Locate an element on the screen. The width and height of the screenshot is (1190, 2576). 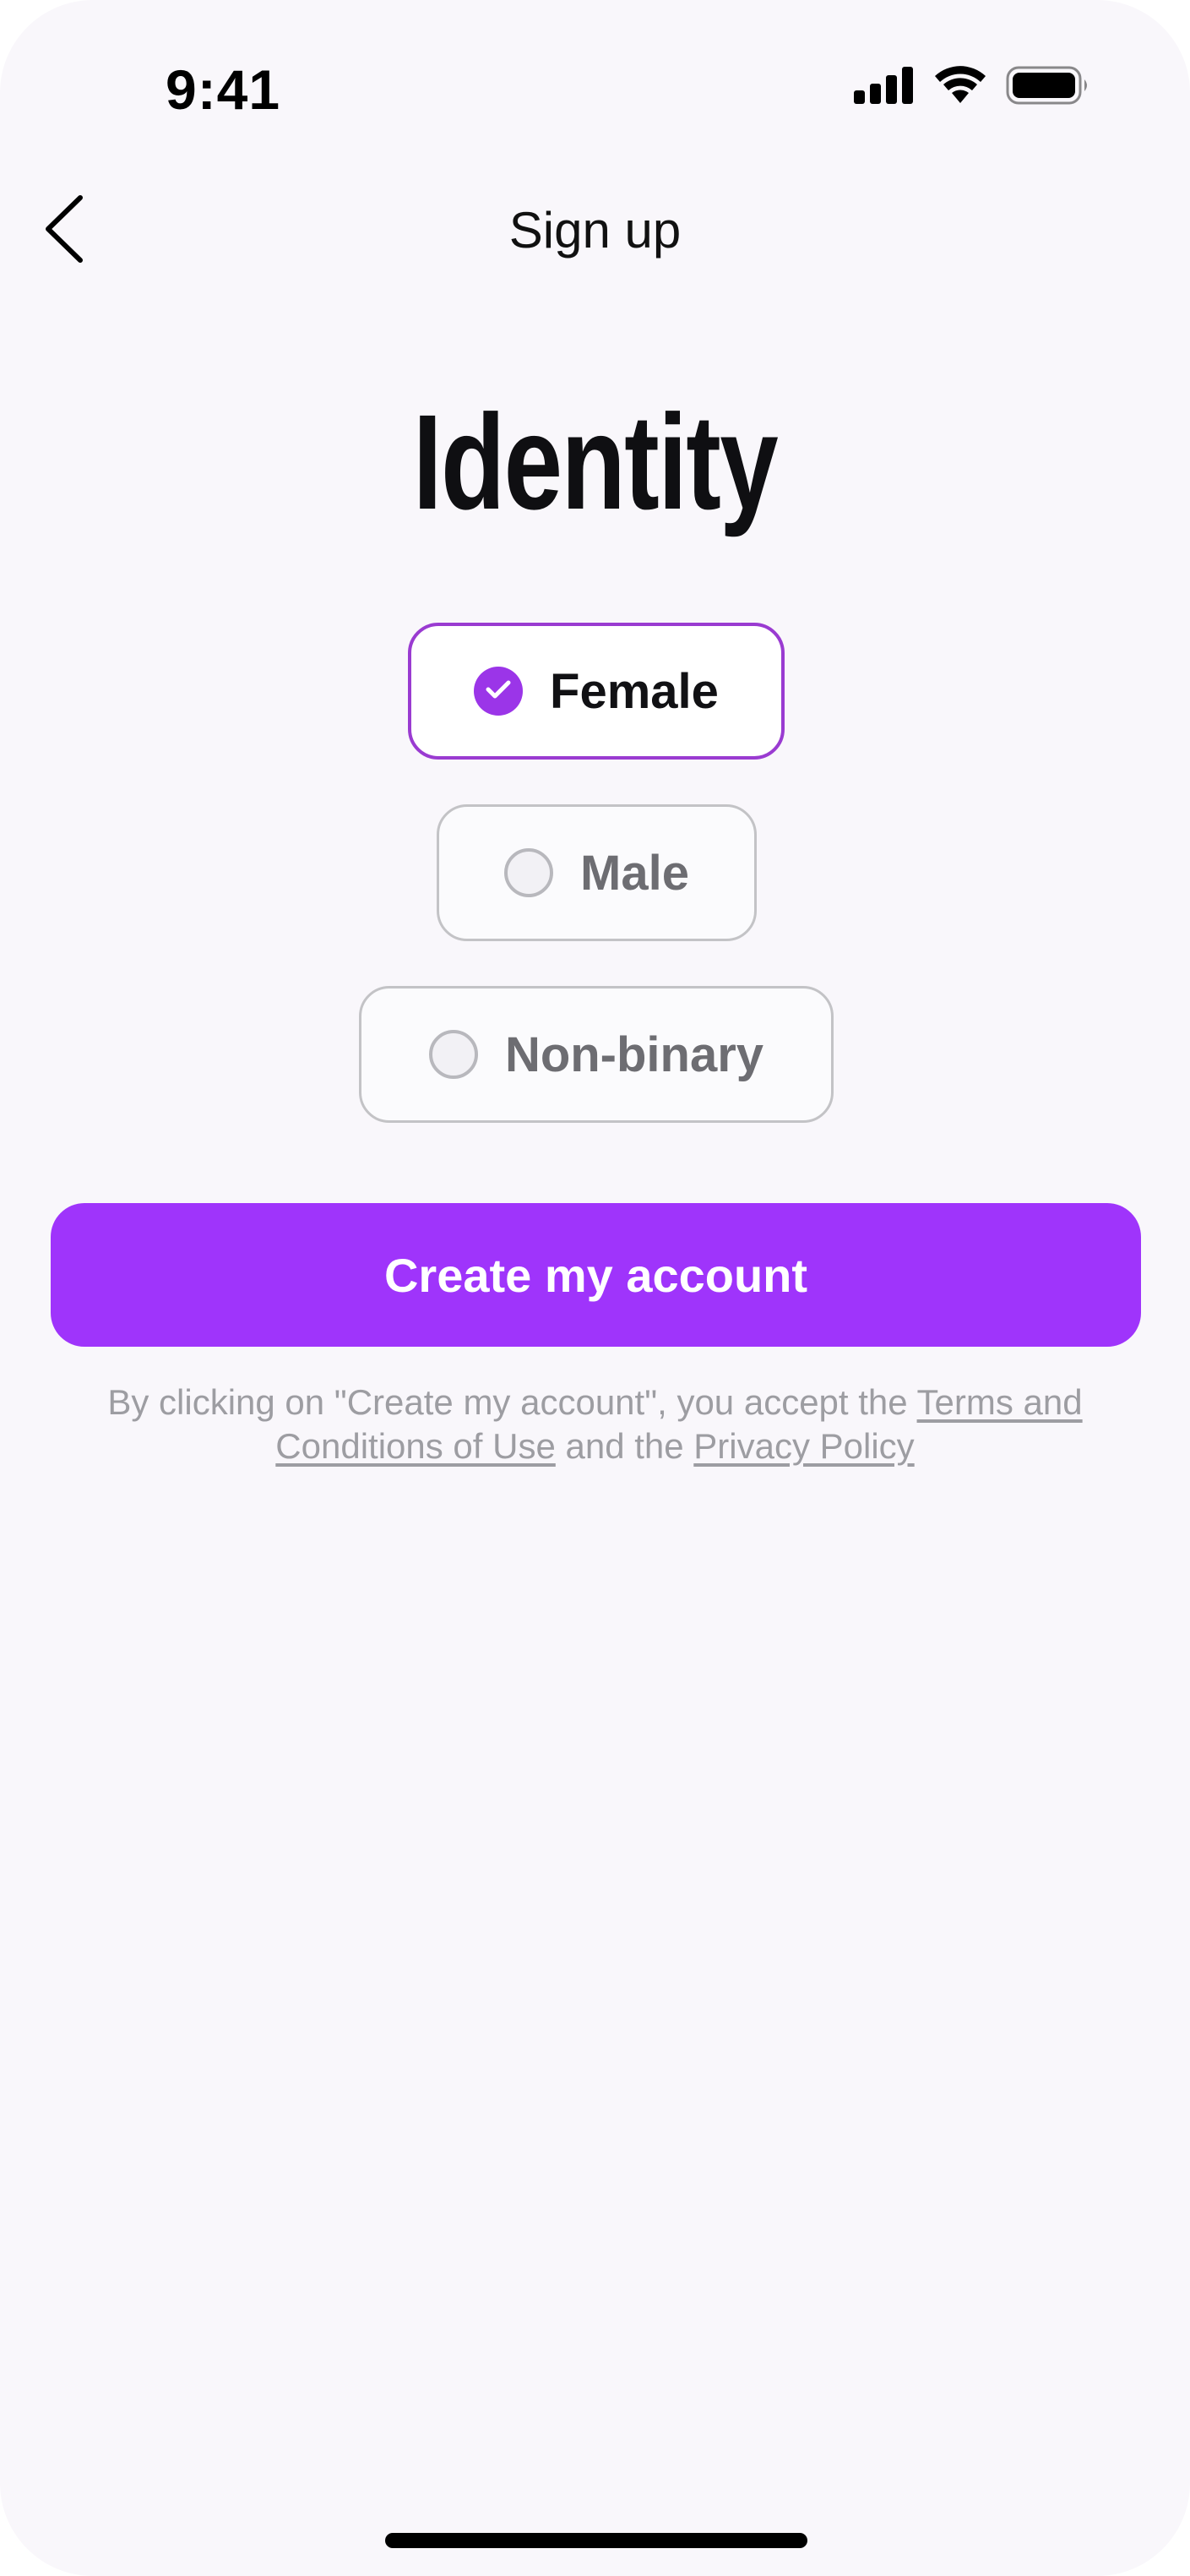
wifi-icon is located at coordinates (960, 87).